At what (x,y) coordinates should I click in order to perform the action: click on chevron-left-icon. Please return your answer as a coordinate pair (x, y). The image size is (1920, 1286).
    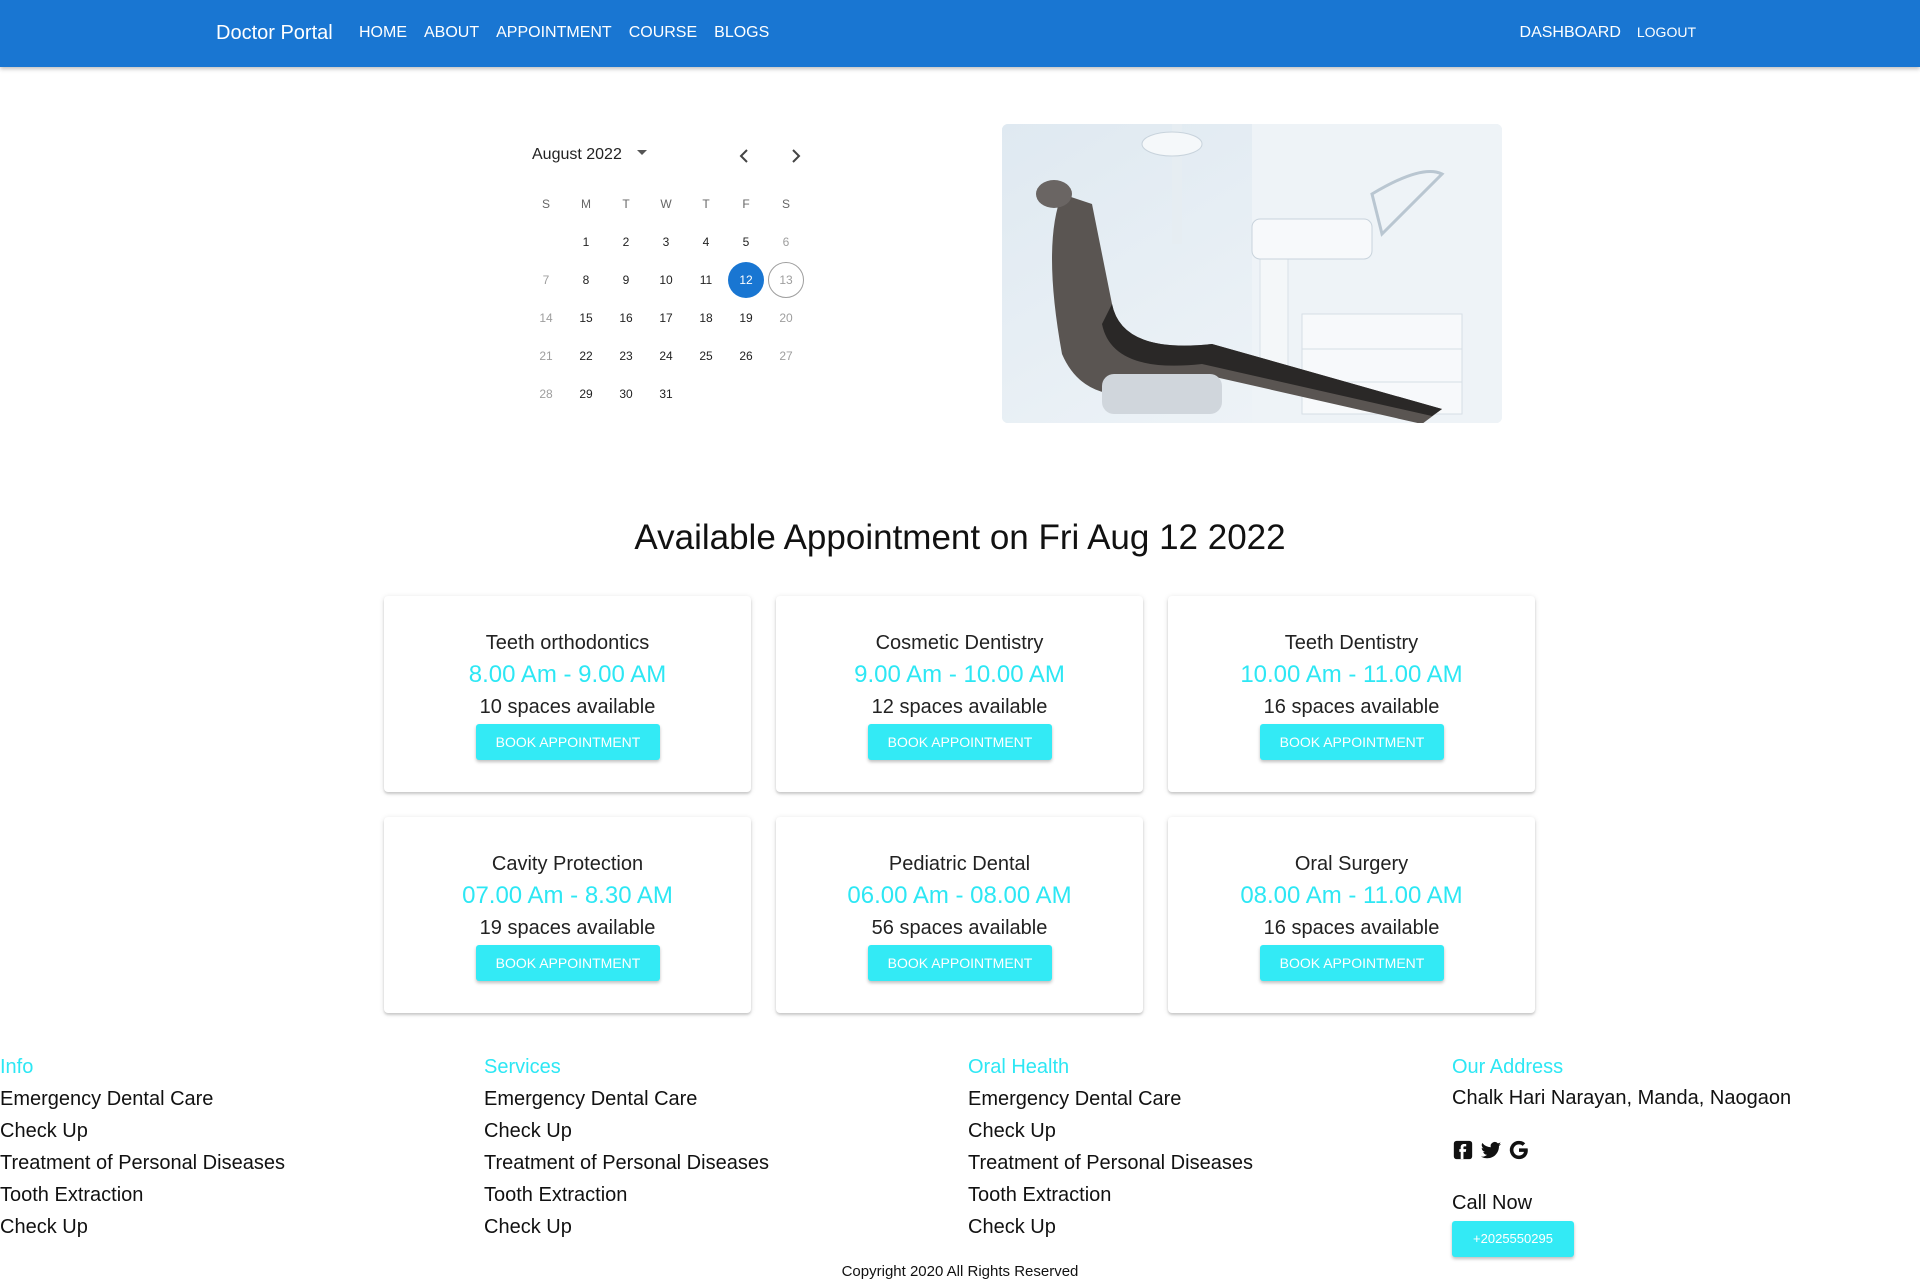
    Looking at the image, I should click on (743, 156).